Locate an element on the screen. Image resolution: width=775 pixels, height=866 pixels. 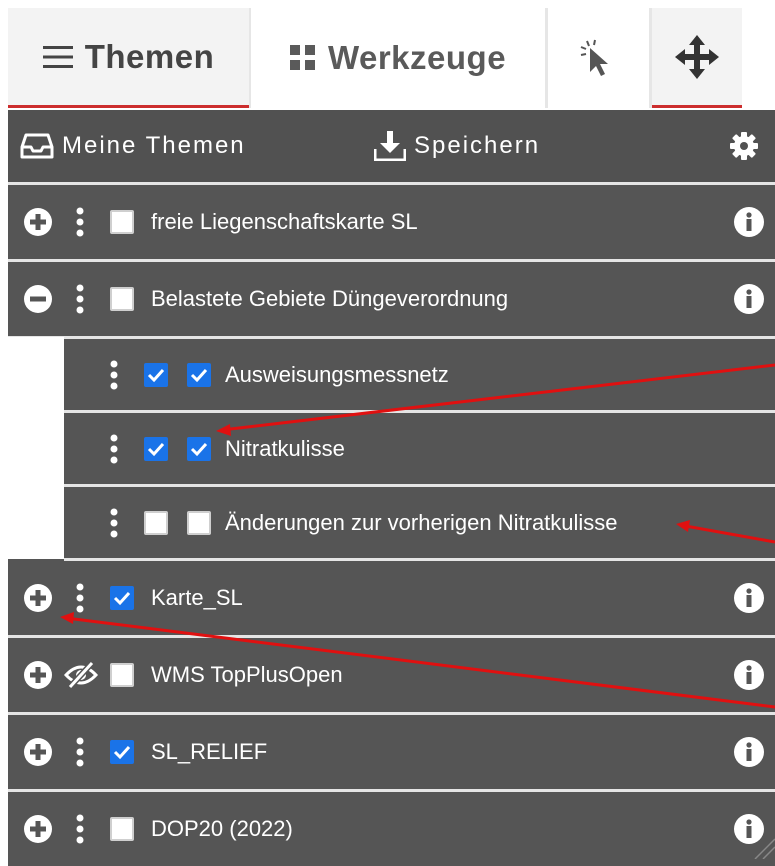
move-icon is located at coordinates (697, 56).